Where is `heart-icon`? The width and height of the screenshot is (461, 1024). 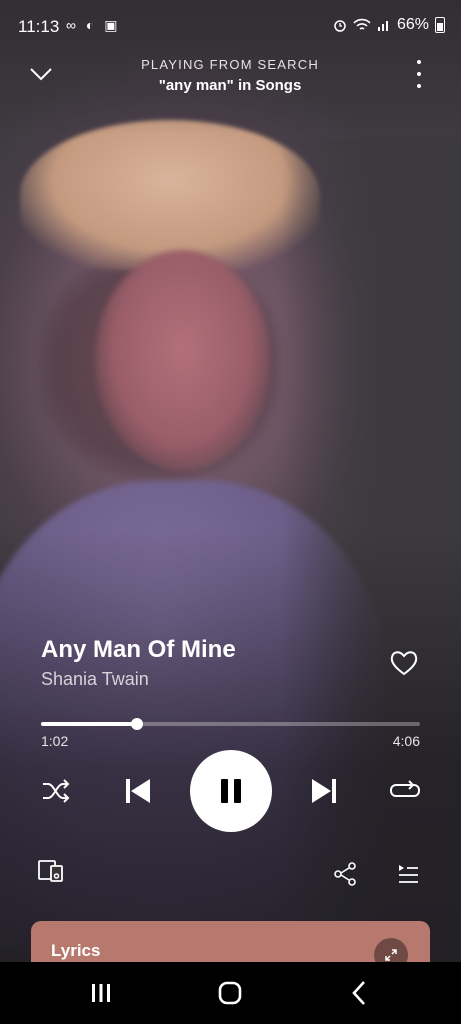
heart-icon is located at coordinates (404, 663).